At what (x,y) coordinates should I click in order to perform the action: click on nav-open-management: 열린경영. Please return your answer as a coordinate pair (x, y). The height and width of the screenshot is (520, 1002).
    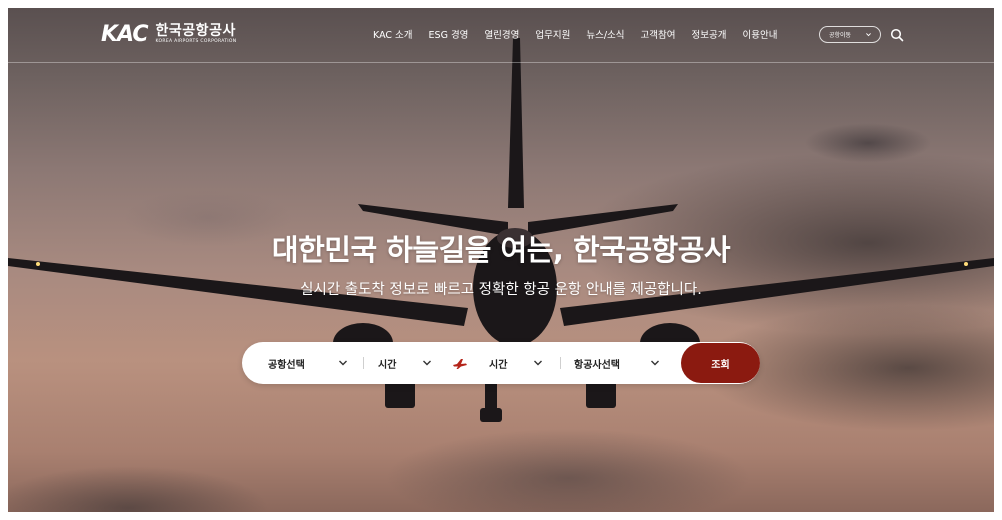
    Looking at the image, I should click on (501, 34).